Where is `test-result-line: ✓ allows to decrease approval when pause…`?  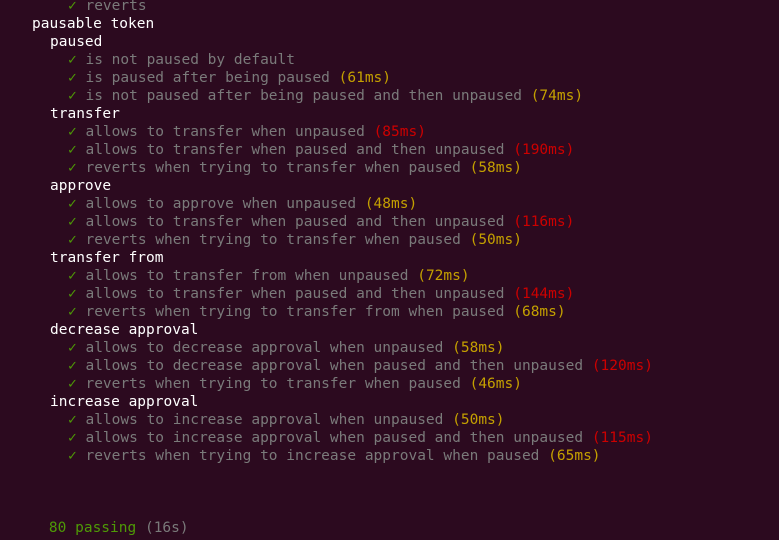 test-result-line: ✓ allows to decrease approval when pause… is located at coordinates (360, 366).